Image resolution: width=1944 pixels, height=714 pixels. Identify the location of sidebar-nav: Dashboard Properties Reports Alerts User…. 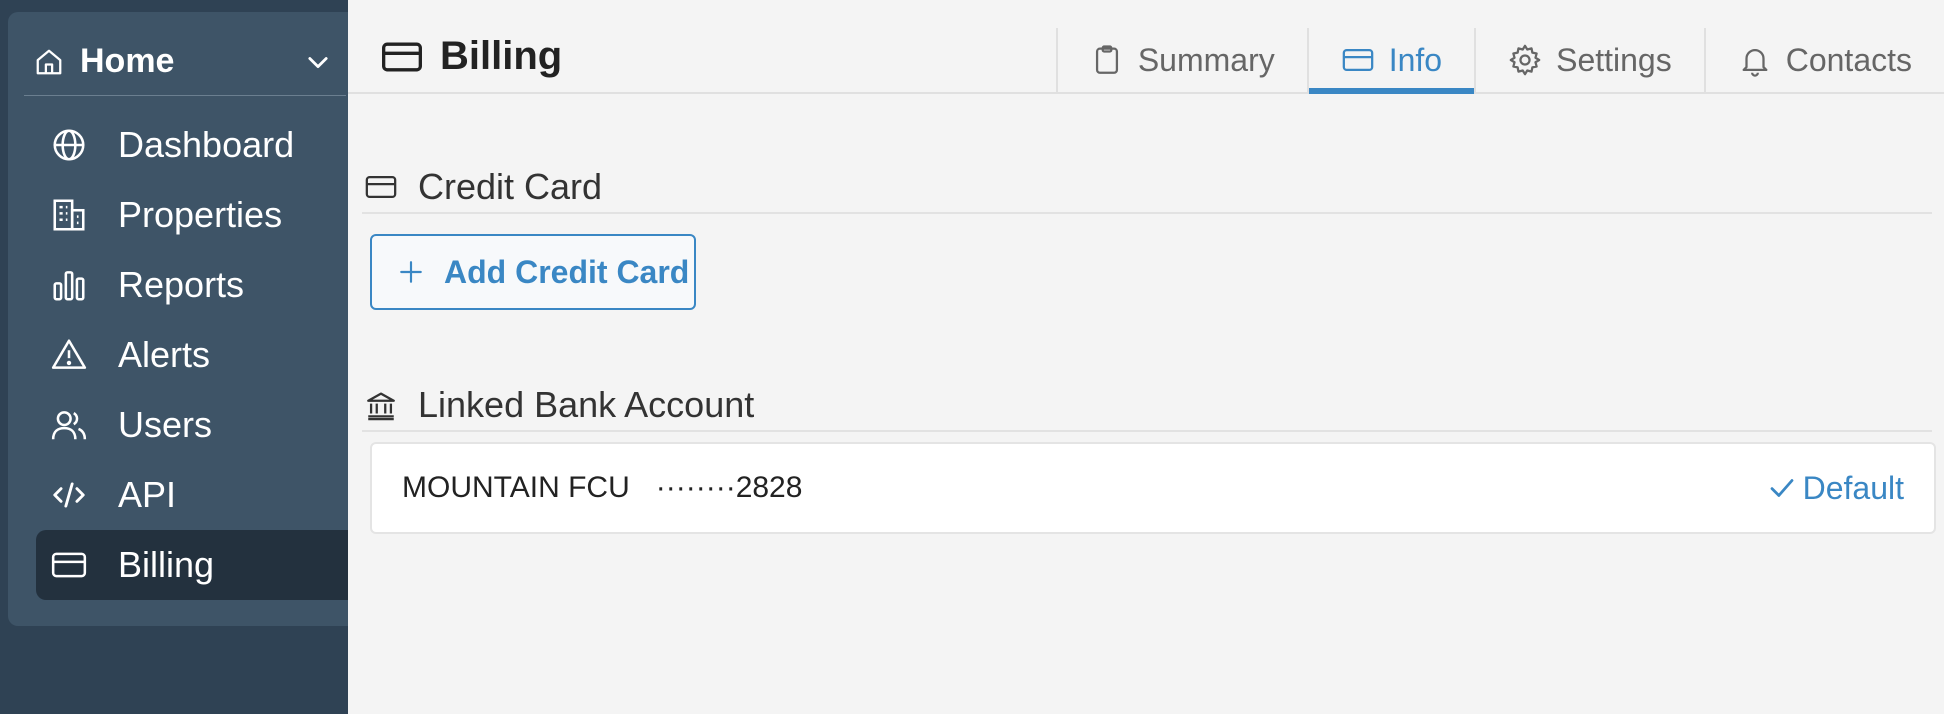
(192, 355).